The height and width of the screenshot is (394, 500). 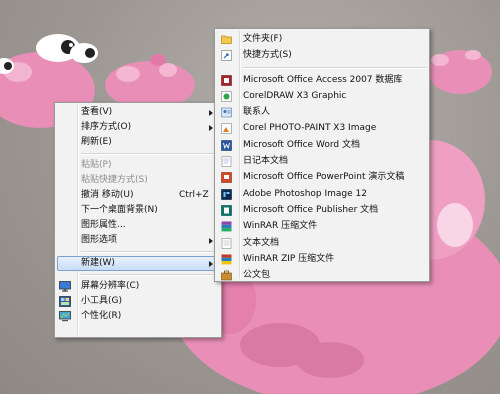 What do you see at coordinates (96, 165) in the screenshot?
I see `menu-item-paste-label: 粘贴(P)` at bounding box center [96, 165].